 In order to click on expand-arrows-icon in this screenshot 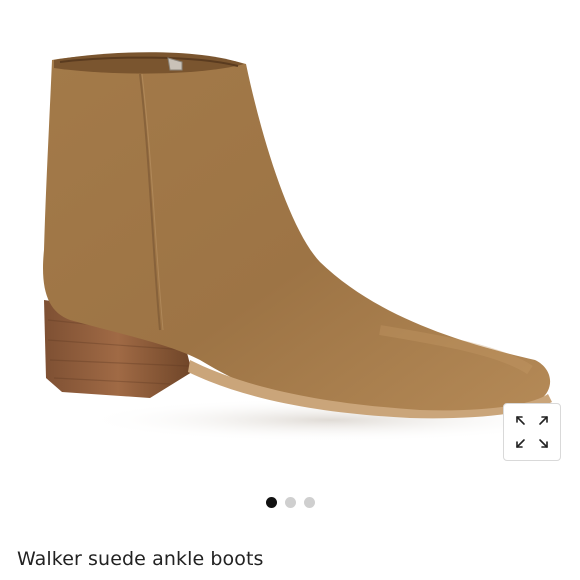, I will do `click(532, 432)`.